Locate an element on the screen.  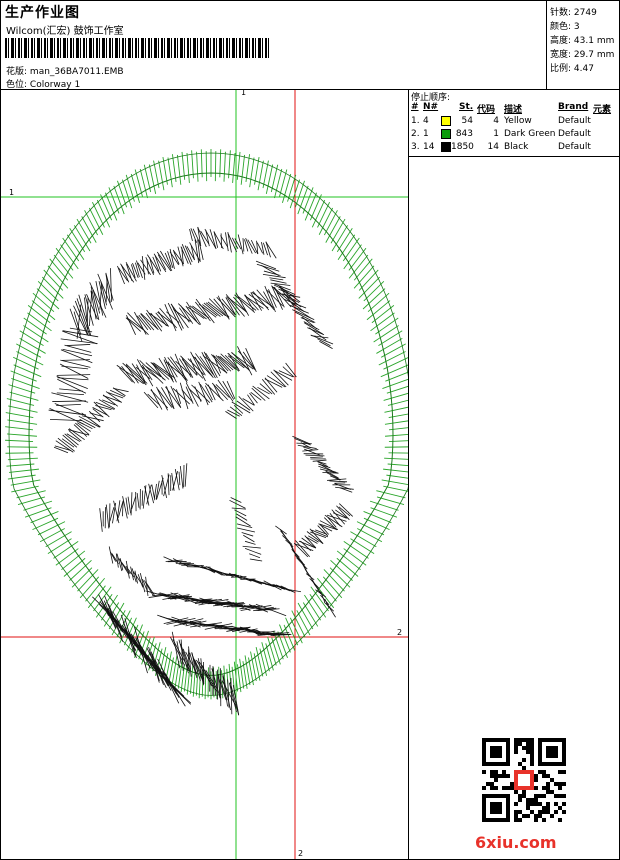
design-line: 花版: man_36BA7011.EMB is located at coordinates (65, 70).